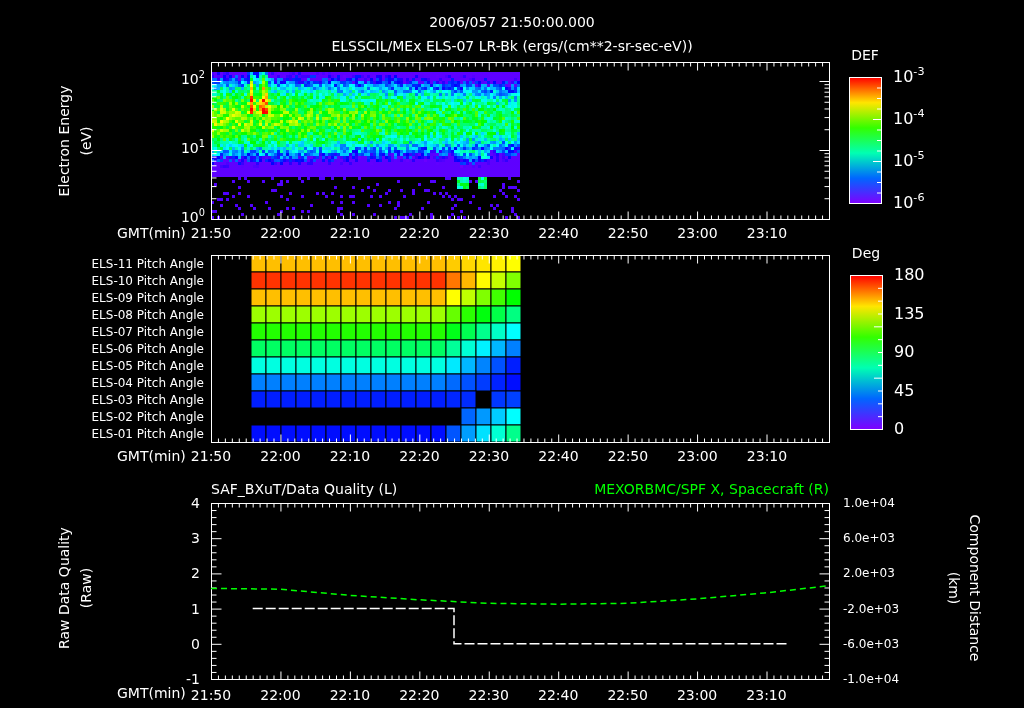 The height and width of the screenshot is (708, 1024). I want to click on channel-label: ELS-05 Pitch Angle, so click(147, 365).